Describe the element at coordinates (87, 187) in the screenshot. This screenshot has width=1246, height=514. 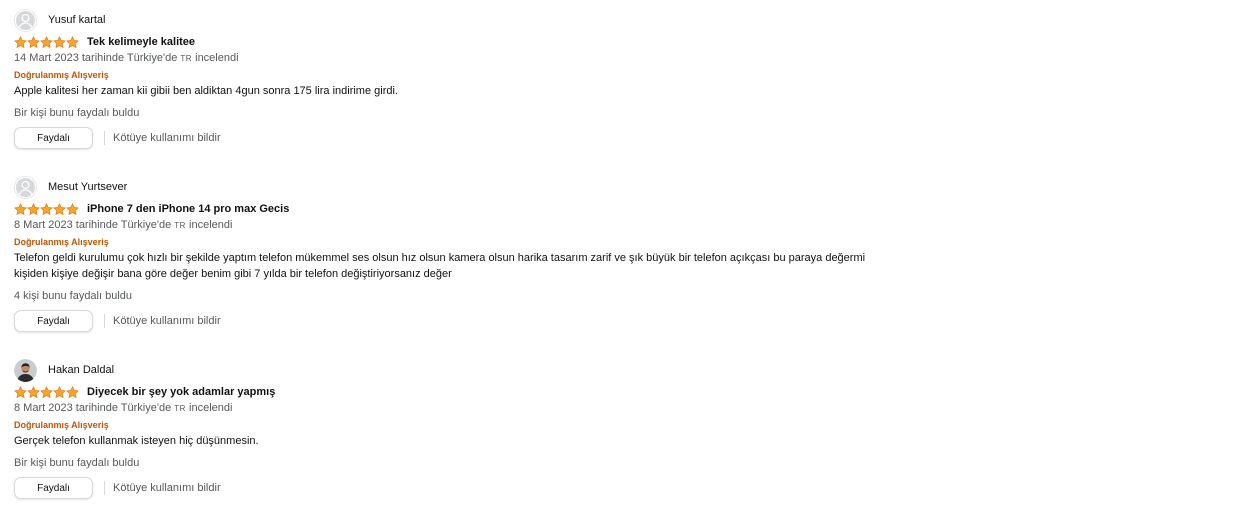
I see `reviewer-name: Mesut Yurtsever` at that location.